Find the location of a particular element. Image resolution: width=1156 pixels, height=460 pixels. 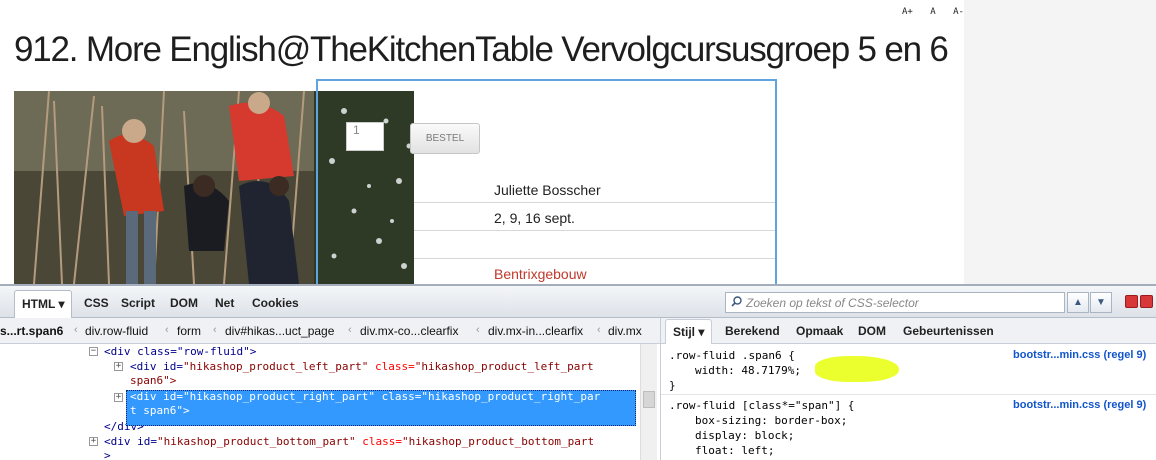

search-previous-button: ▲ is located at coordinates (1078, 302).